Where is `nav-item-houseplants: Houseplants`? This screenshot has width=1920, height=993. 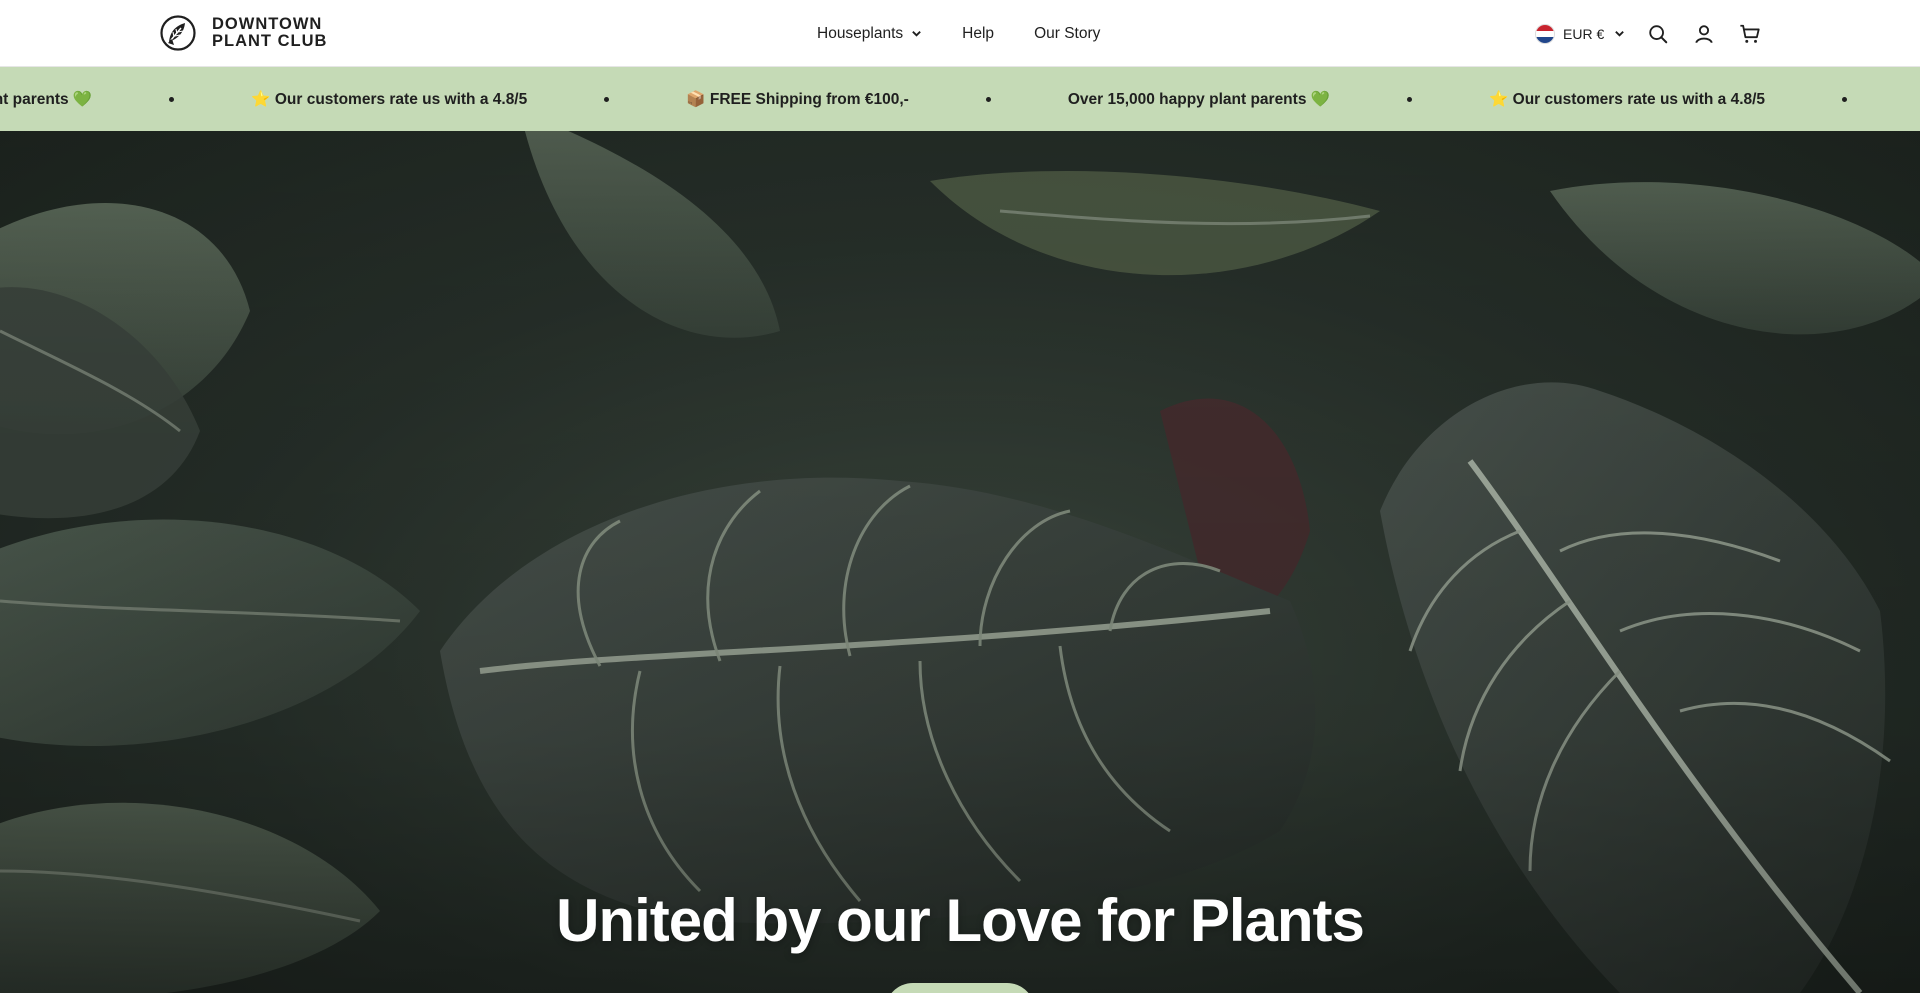
nav-item-houseplants: Houseplants is located at coordinates (869, 34).